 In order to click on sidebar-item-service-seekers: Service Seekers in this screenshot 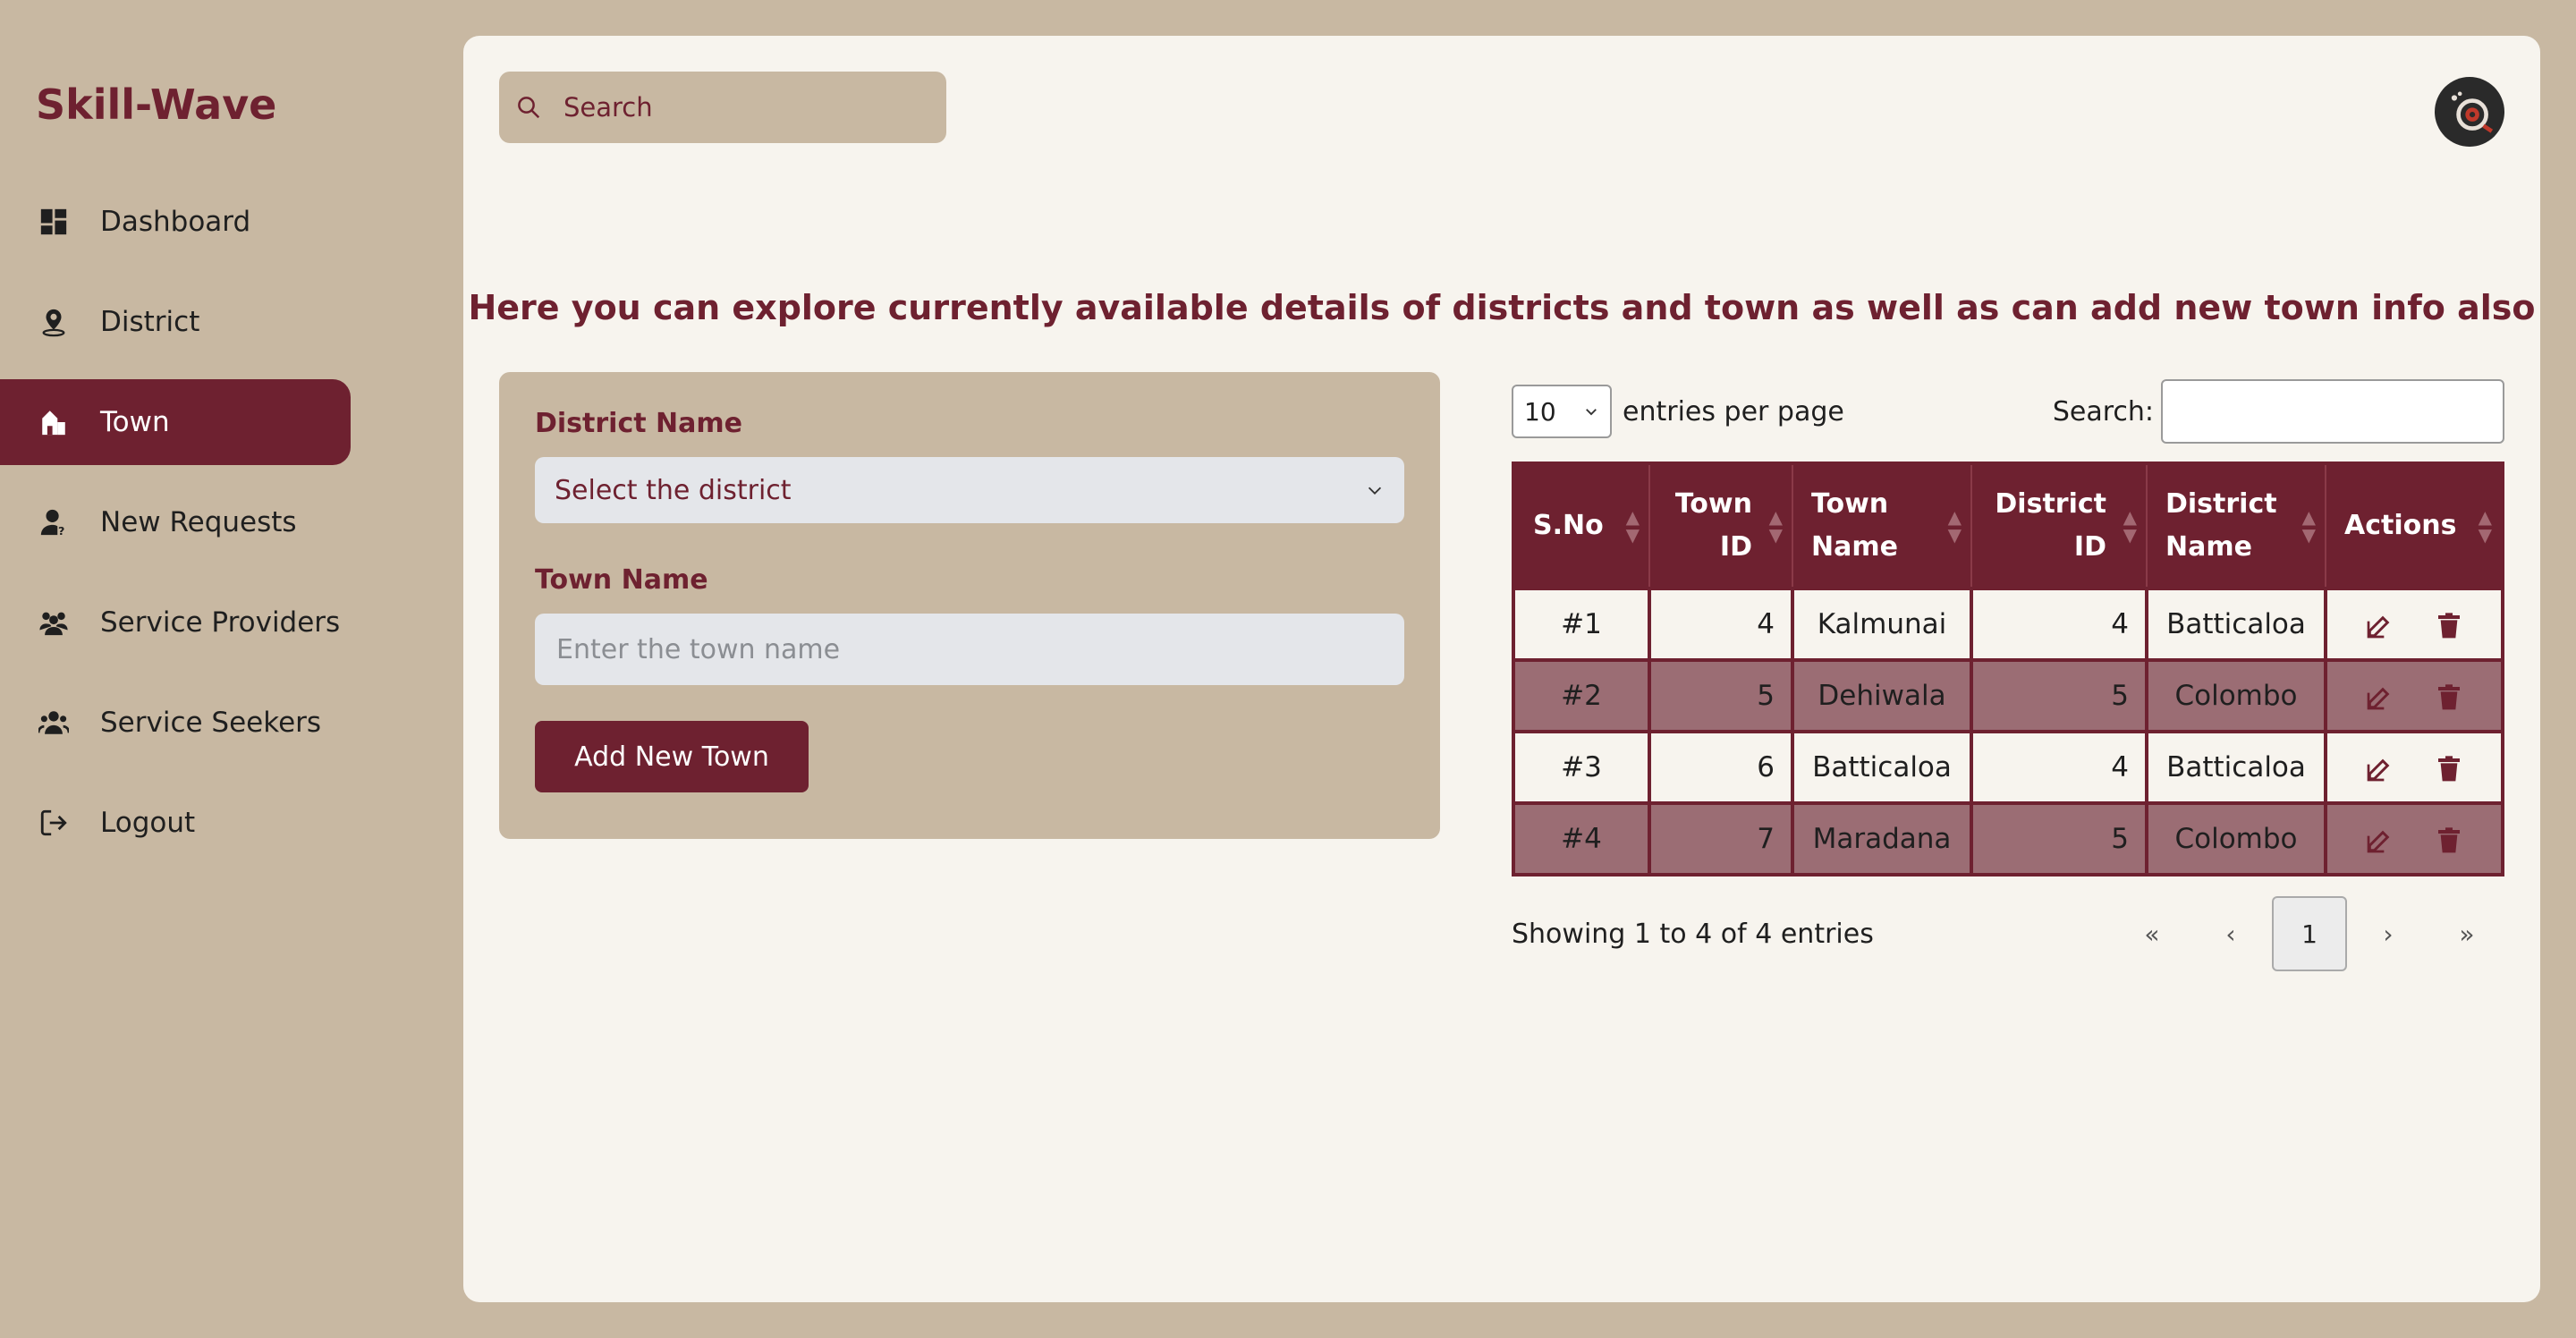, I will do `click(175, 723)`.